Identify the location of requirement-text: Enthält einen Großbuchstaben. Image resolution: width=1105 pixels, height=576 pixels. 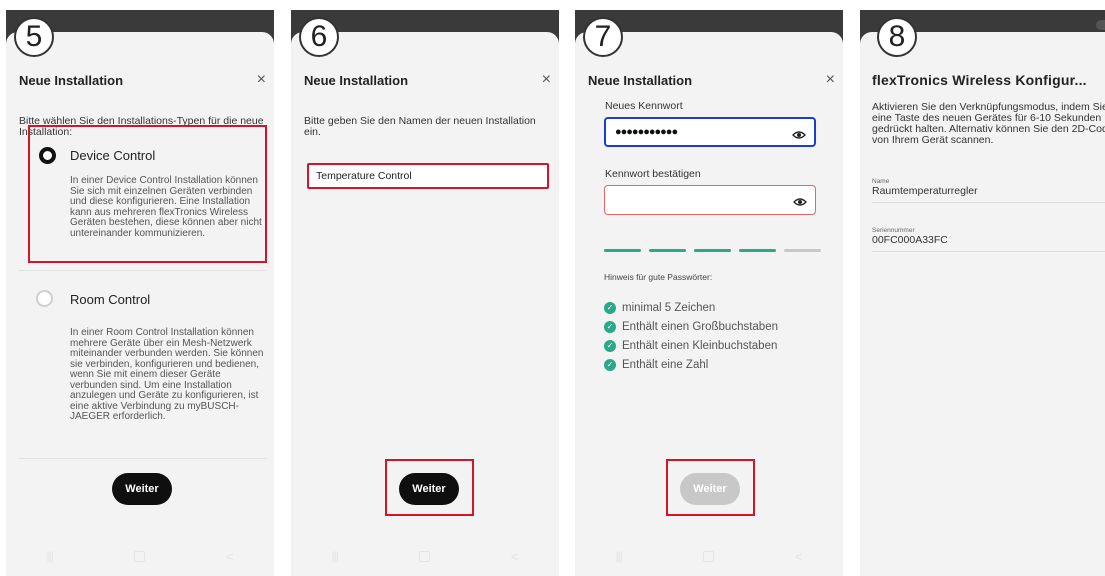
(700, 327).